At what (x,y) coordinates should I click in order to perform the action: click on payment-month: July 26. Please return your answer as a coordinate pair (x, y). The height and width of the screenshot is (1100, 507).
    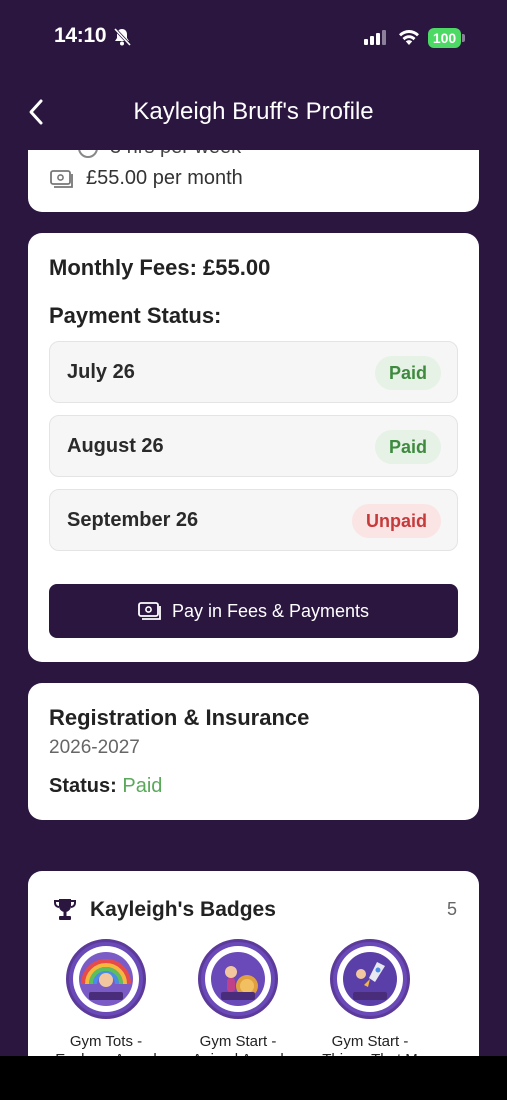
    Looking at the image, I should click on (101, 372).